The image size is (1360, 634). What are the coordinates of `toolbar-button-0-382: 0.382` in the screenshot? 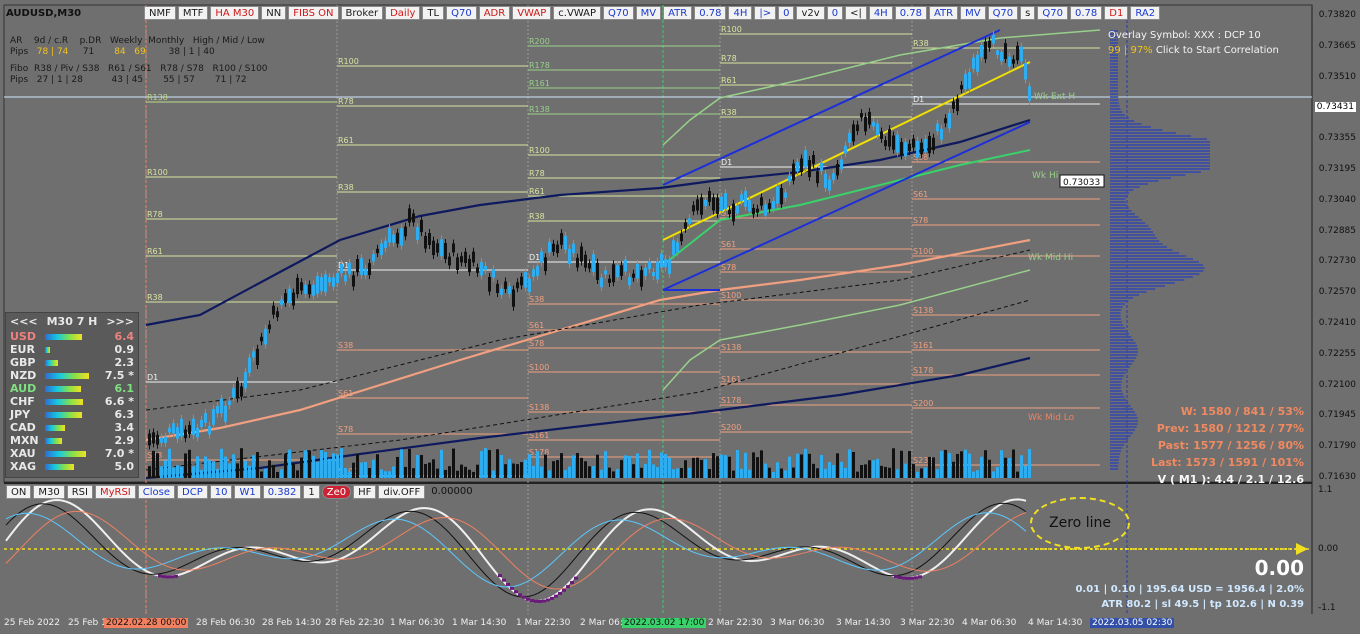 It's located at (282, 492).